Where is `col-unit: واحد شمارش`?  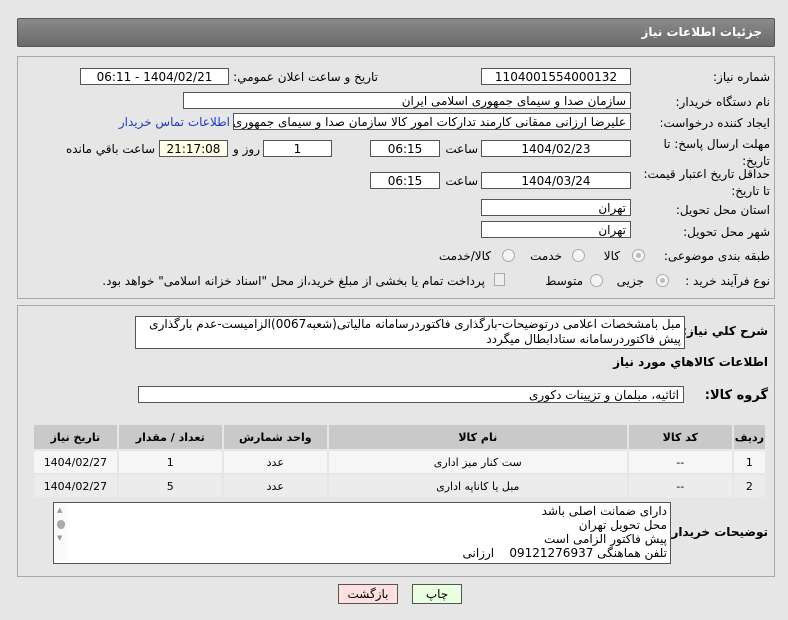 col-unit: واحد شمارش is located at coordinates (275, 437).